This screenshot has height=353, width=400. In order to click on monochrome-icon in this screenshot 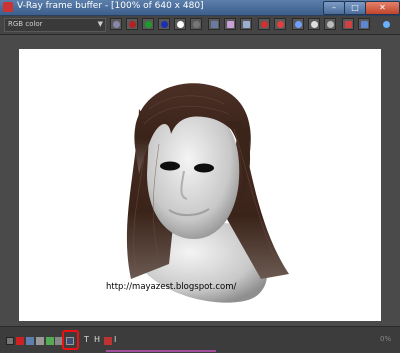, I will do `click(196, 24)`.